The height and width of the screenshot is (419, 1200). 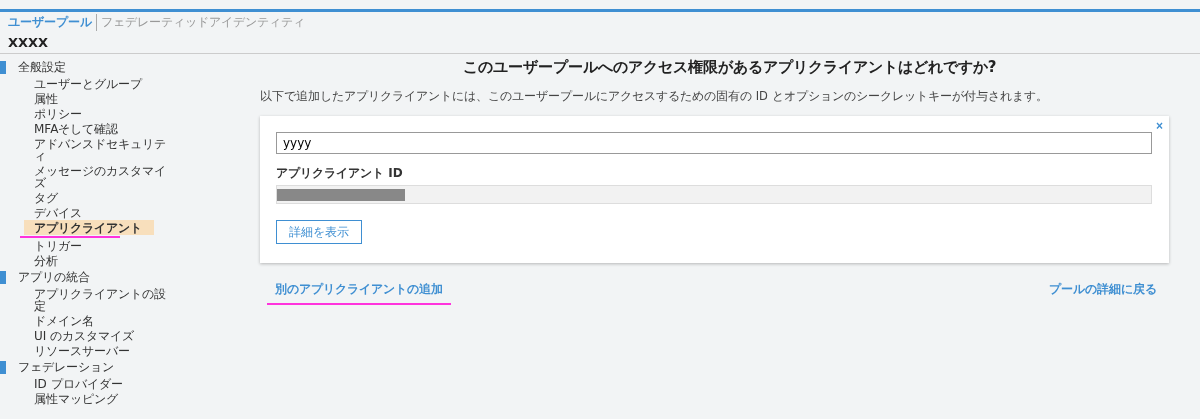 I want to click on sidebar-section: フェデレーション, so click(x=100, y=367).